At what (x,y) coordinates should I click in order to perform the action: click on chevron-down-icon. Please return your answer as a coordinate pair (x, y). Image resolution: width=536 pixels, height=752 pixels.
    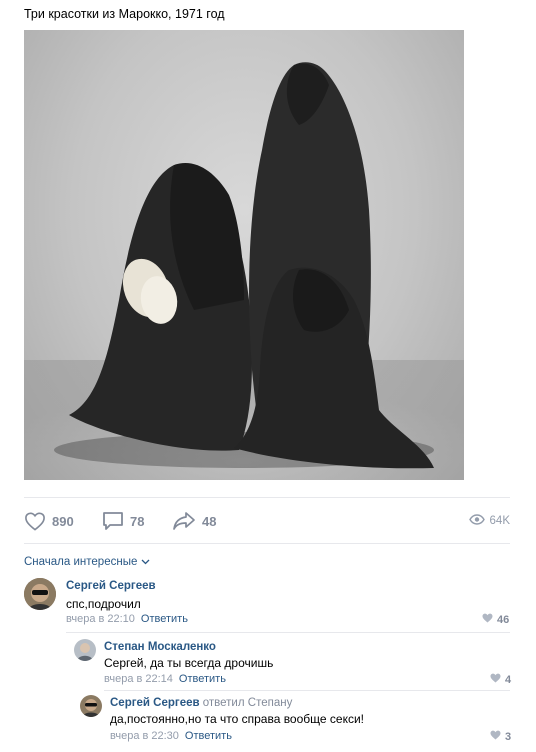
    Looking at the image, I should click on (145, 562).